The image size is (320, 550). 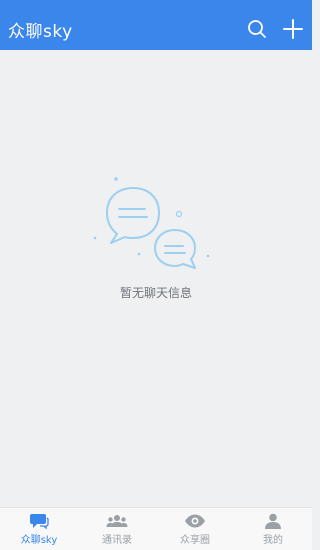 I want to click on plus-icon, so click(x=293, y=29).